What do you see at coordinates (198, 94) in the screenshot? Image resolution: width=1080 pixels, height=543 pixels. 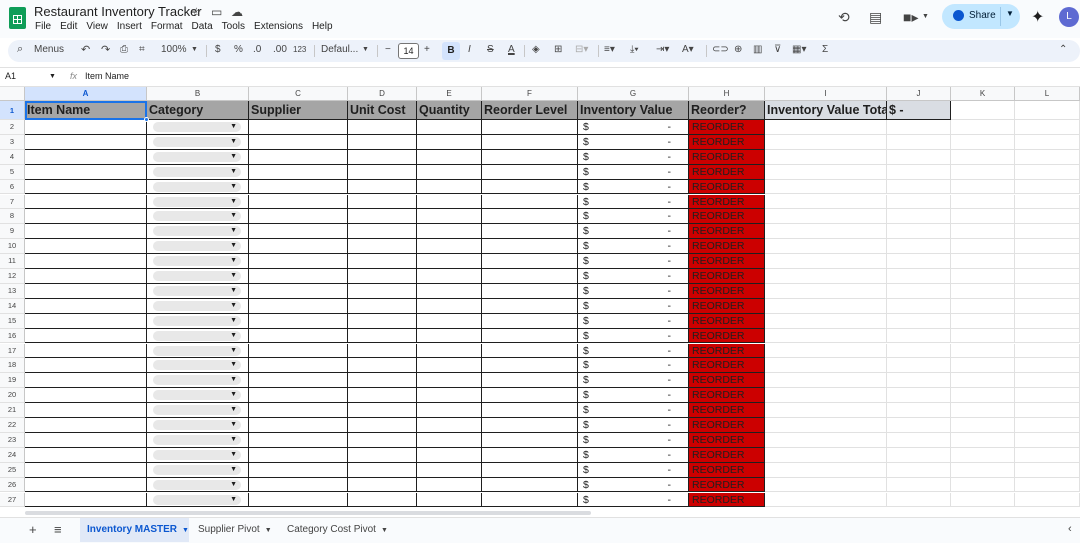 I see `column-header-b: B` at bounding box center [198, 94].